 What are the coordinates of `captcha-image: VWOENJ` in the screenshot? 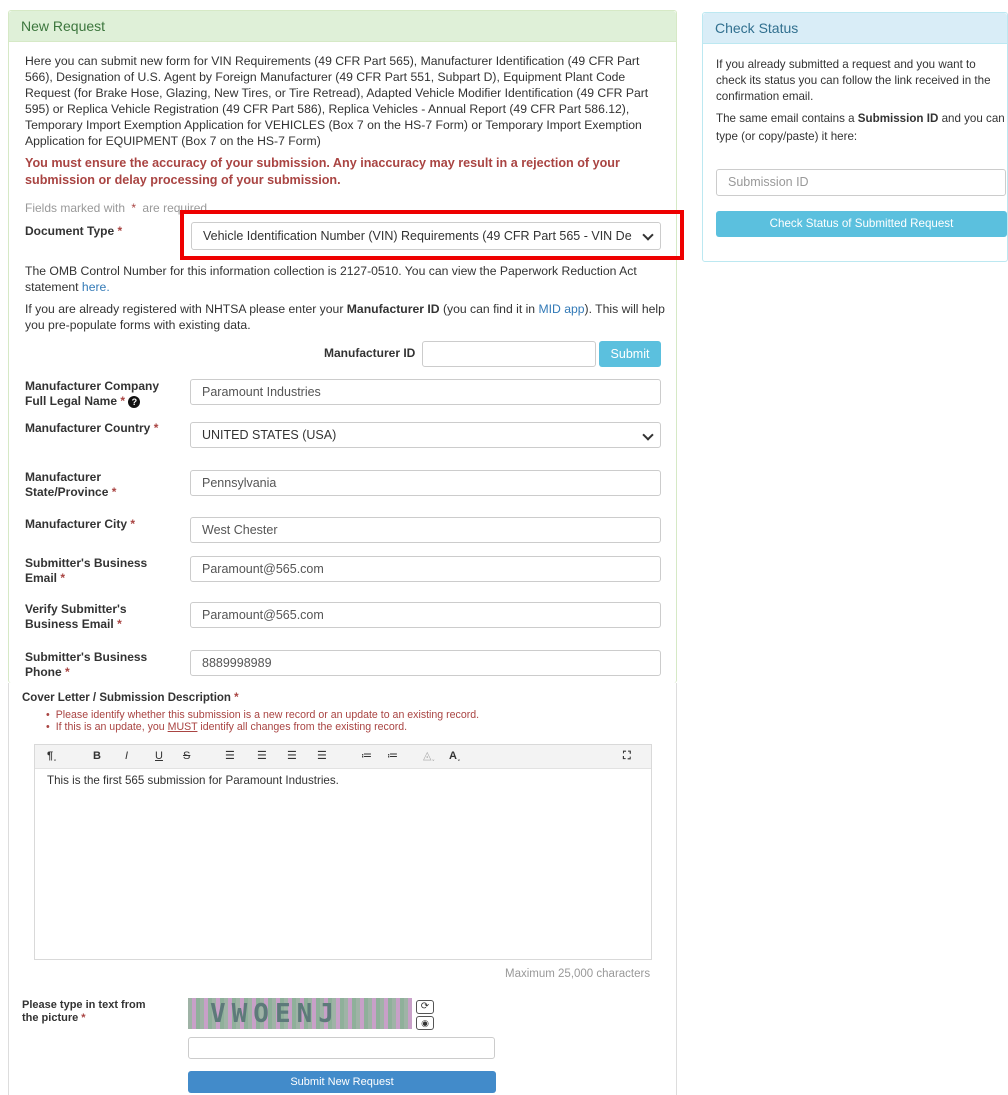 It's located at (300, 1013).